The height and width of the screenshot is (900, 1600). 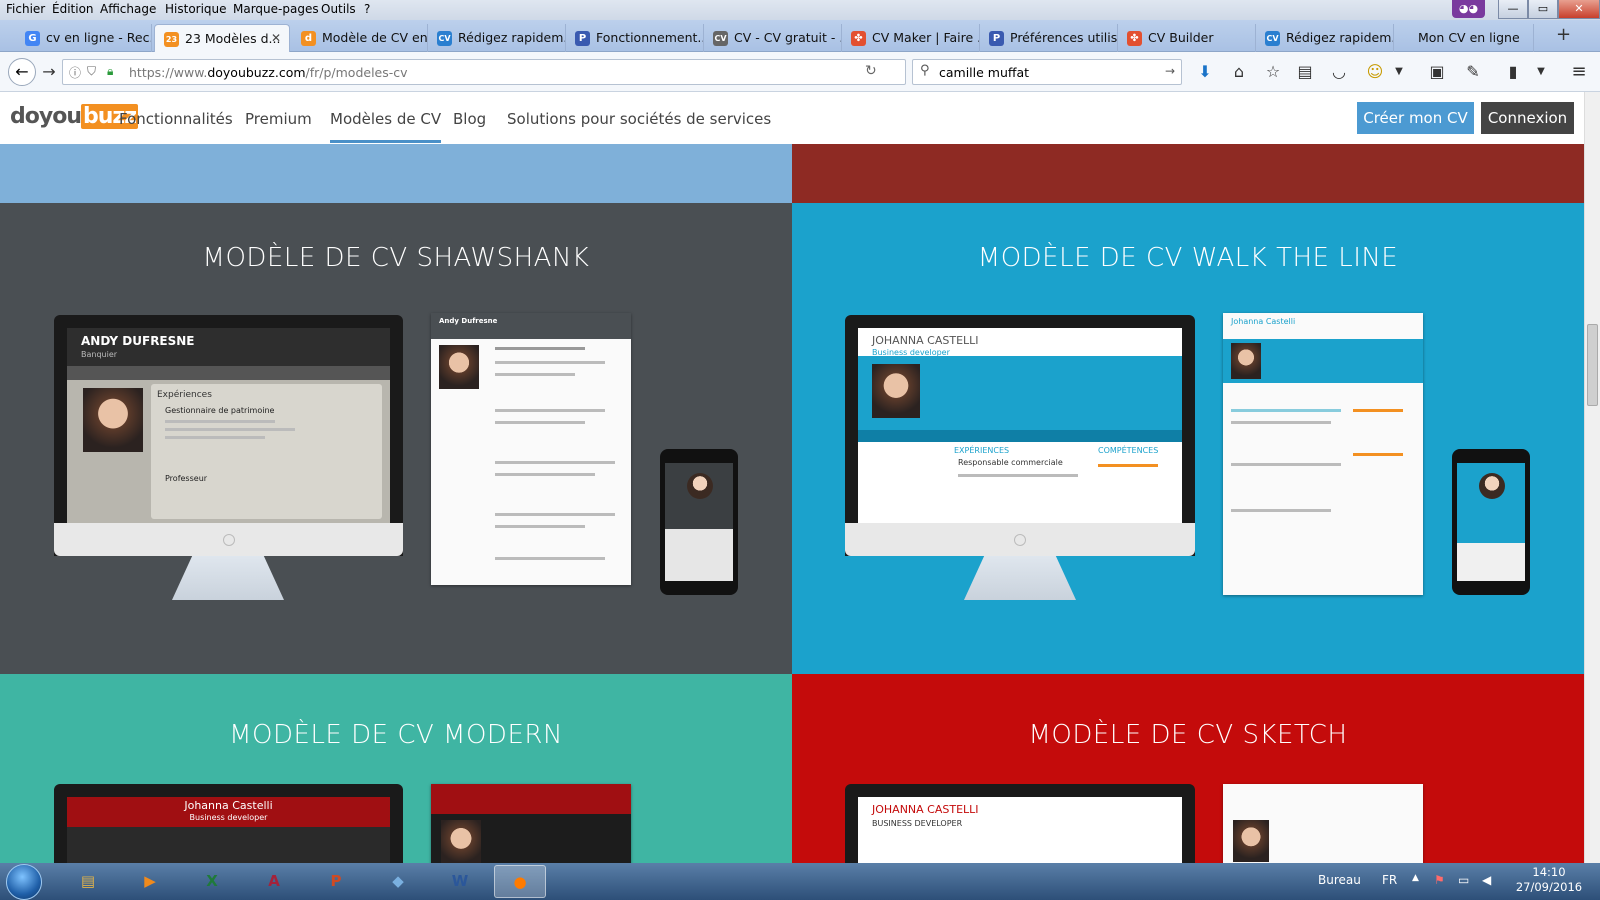 What do you see at coordinates (176, 119) in the screenshot?
I see `nav-fonctionnalites: Fonctionnalités` at bounding box center [176, 119].